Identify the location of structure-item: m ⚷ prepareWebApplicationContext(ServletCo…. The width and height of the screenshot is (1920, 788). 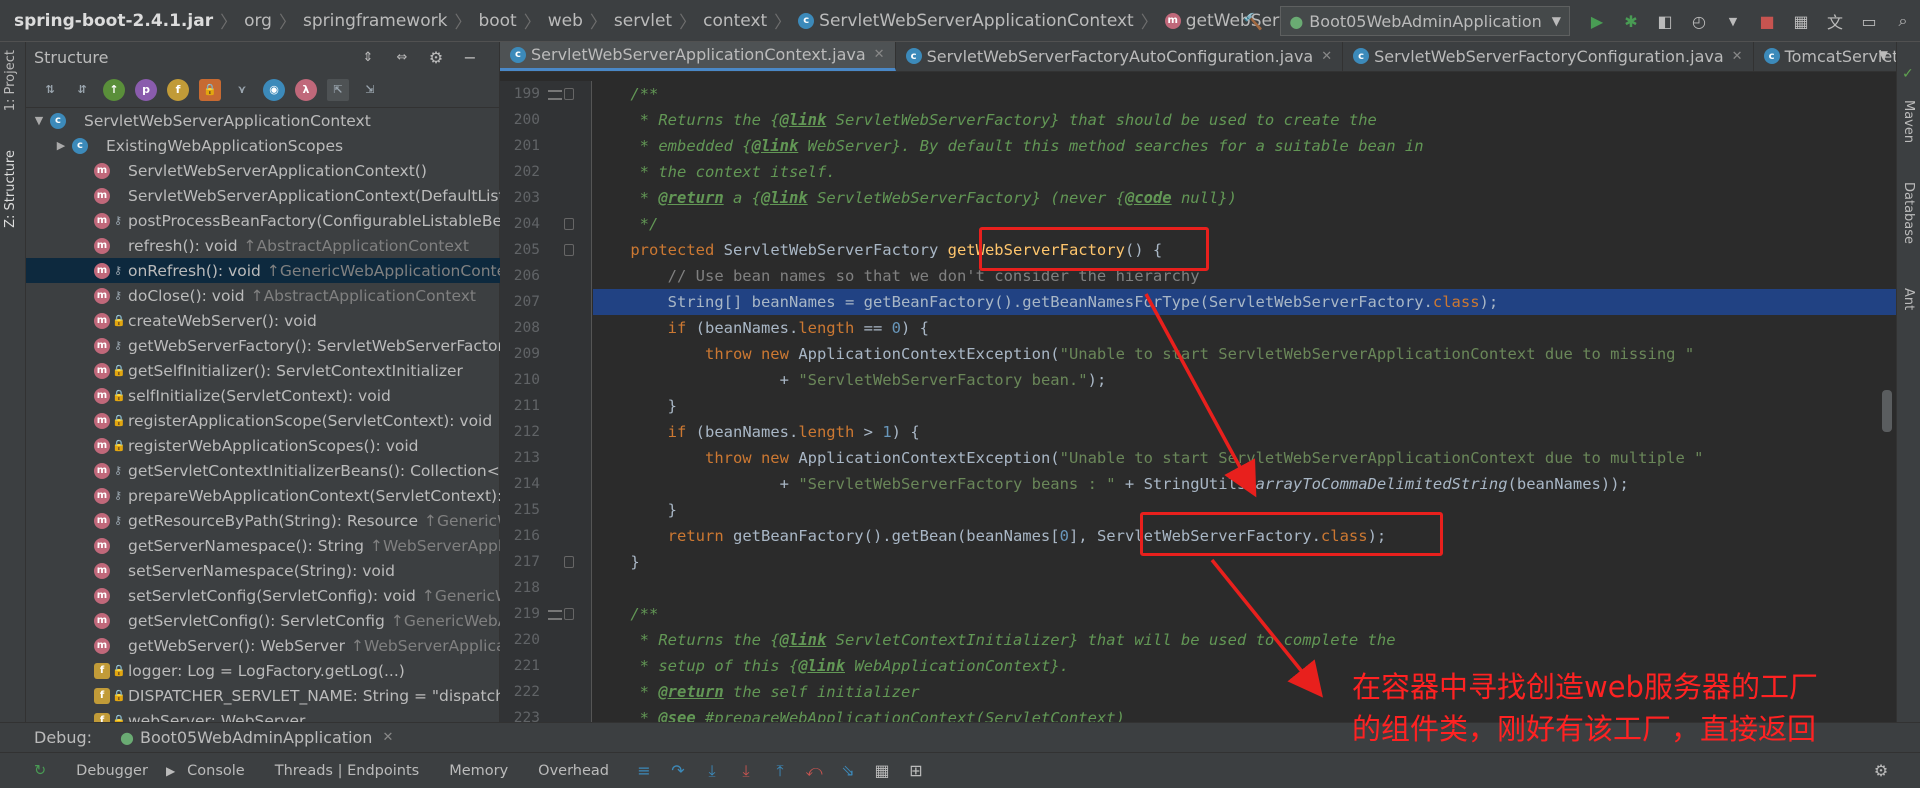
(263, 495).